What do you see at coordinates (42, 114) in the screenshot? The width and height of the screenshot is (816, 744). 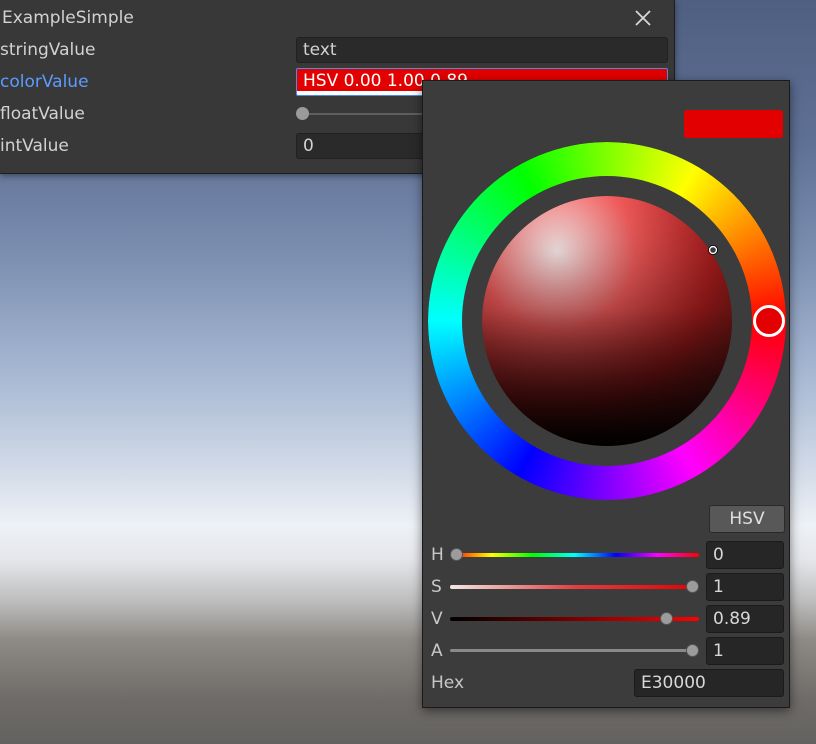 I see `float-value-label: floatValue` at bounding box center [42, 114].